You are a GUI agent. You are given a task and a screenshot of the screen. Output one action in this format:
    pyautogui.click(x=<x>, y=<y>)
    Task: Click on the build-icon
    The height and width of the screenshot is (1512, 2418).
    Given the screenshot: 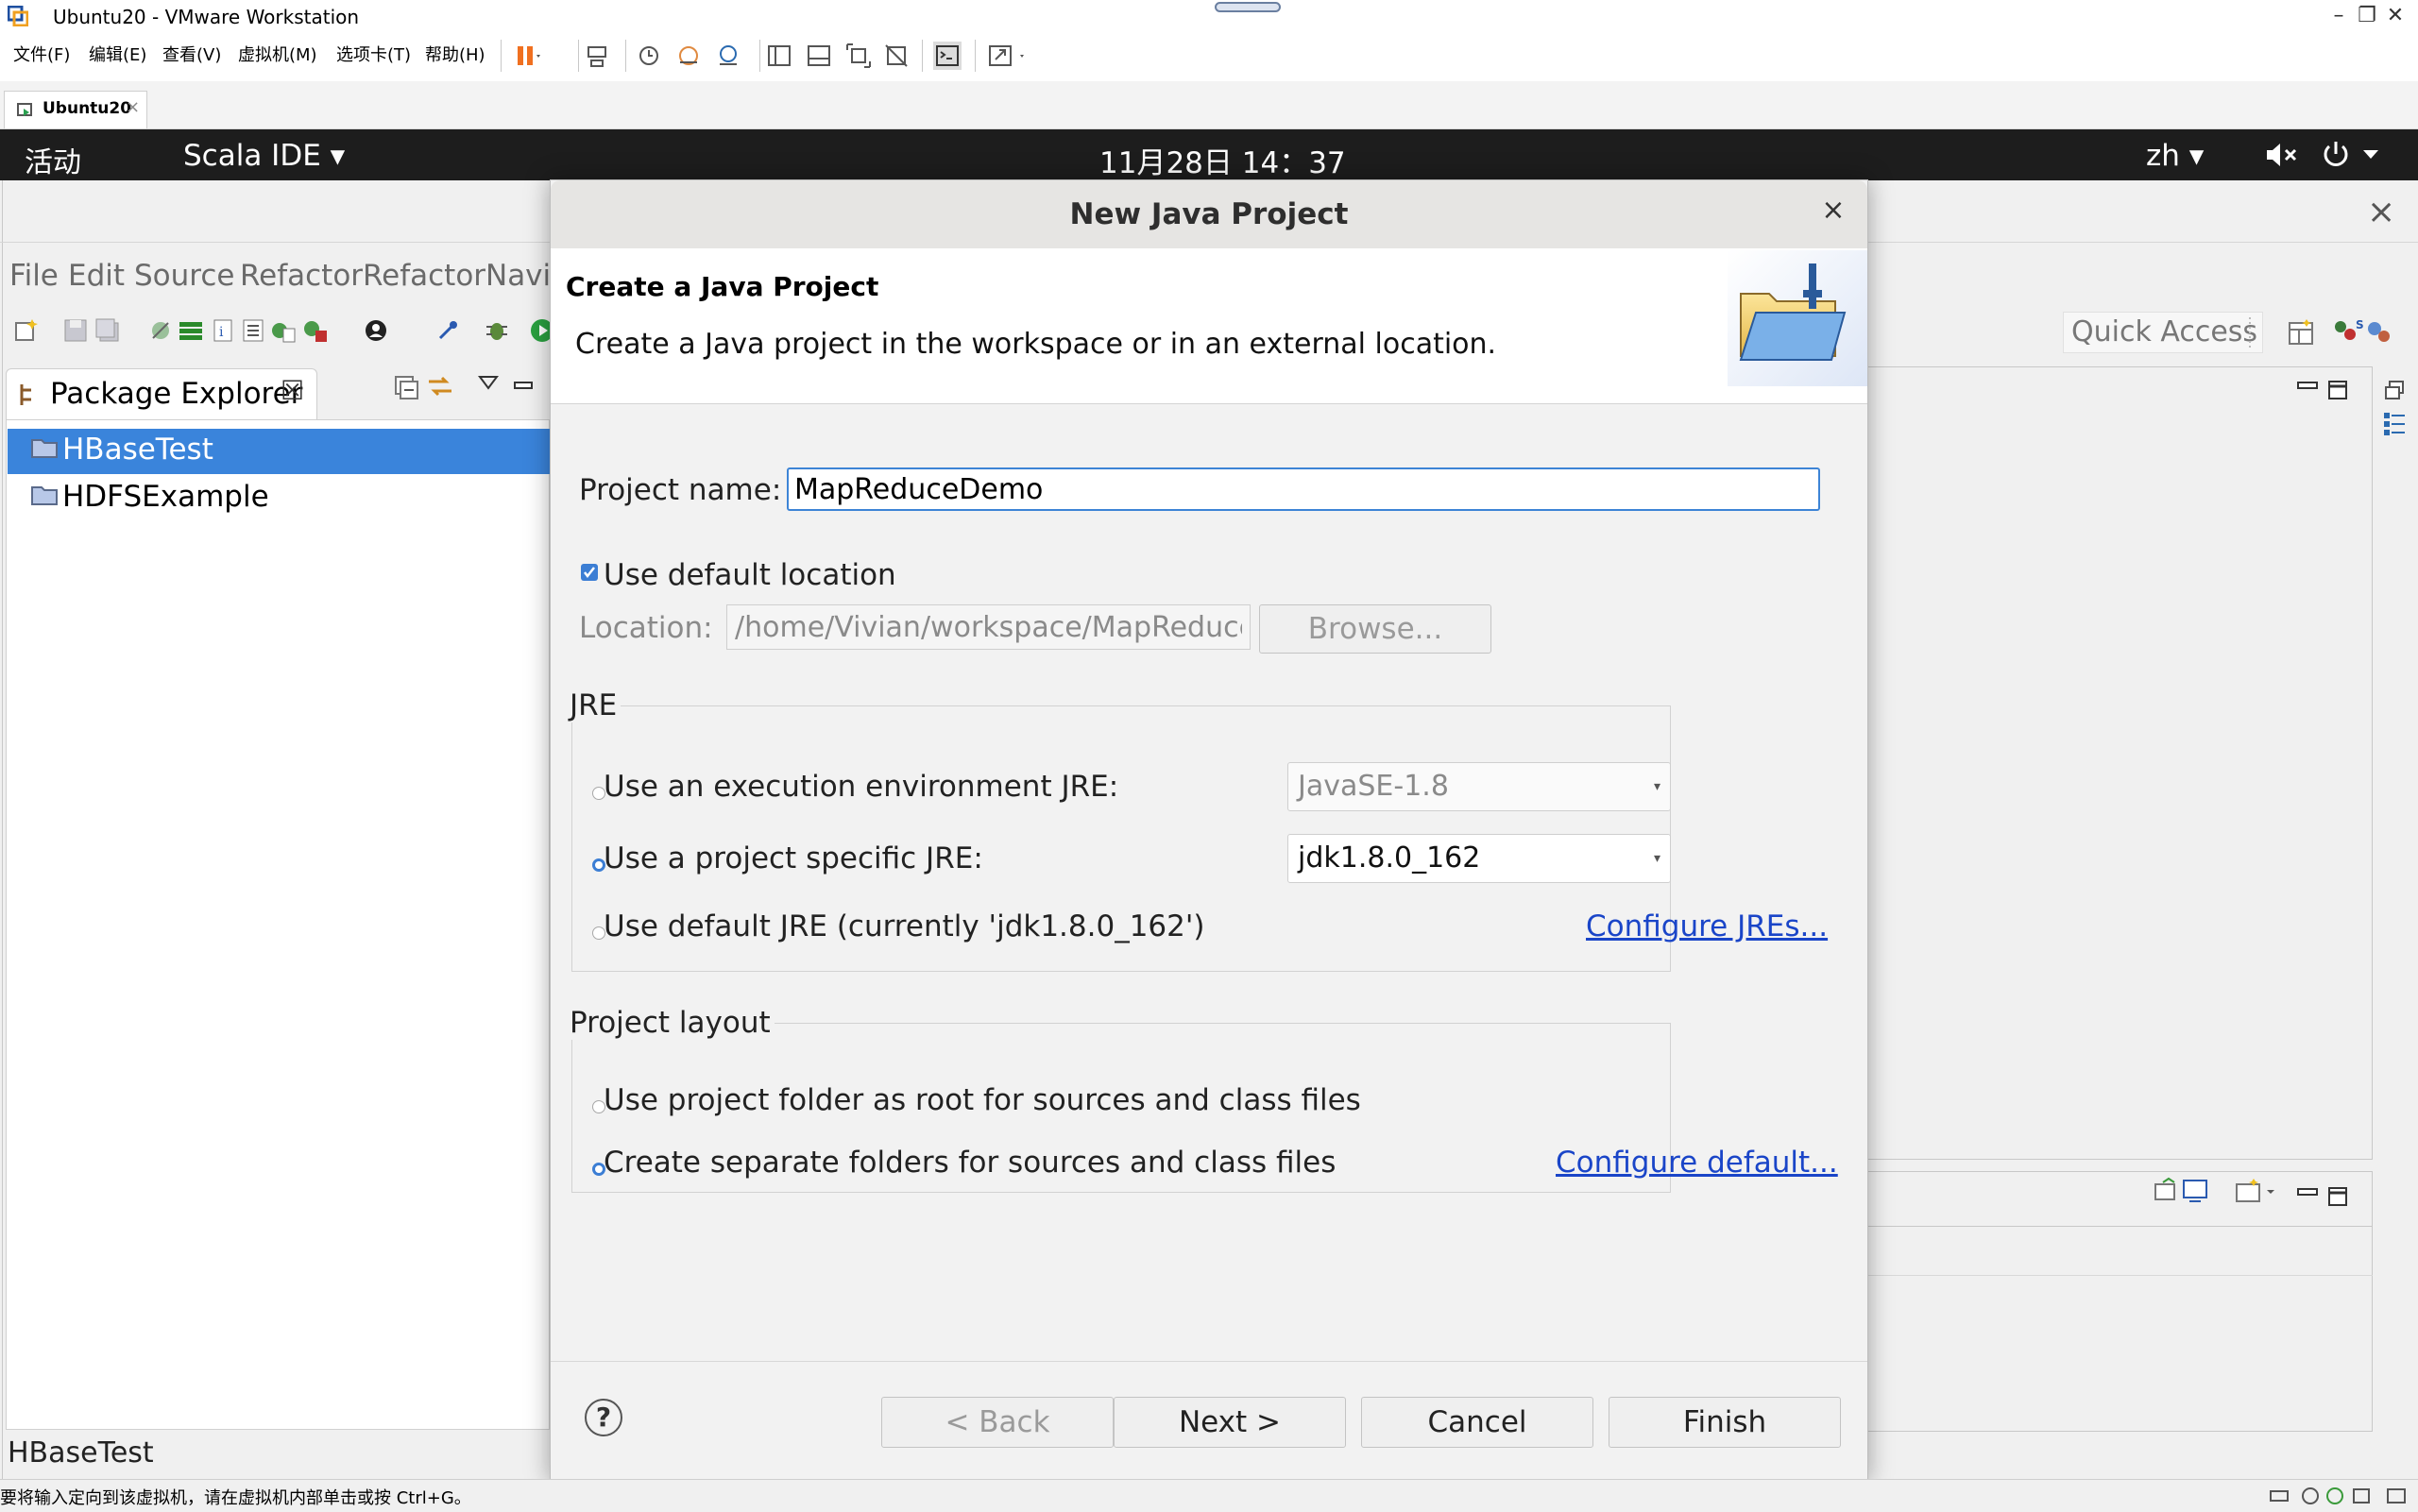 What is the action you would take?
    pyautogui.click(x=191, y=330)
    